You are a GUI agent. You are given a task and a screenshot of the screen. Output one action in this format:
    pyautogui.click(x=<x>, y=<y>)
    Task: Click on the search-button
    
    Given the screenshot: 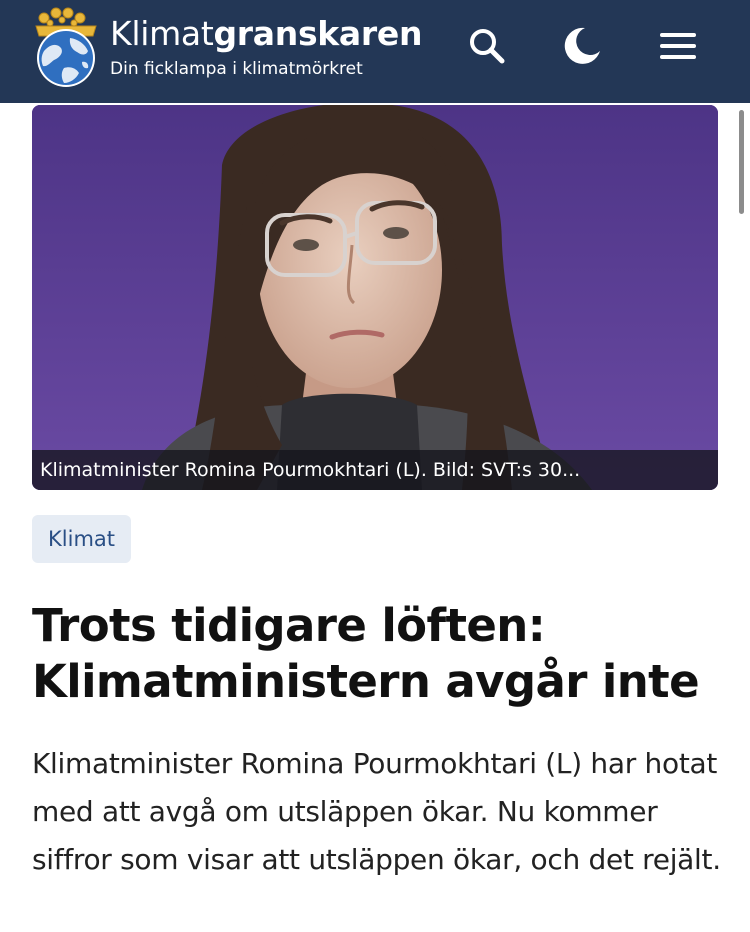 What is the action you would take?
    pyautogui.click(x=487, y=46)
    